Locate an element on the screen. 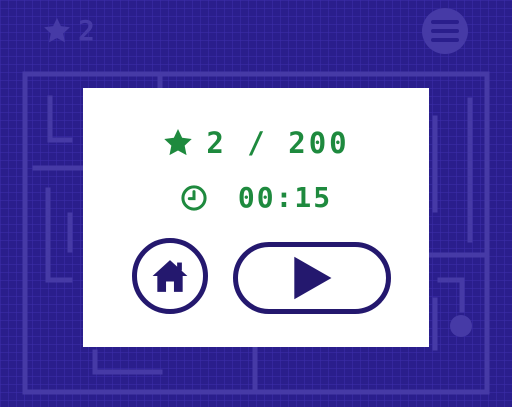  home-button is located at coordinates (170, 276).